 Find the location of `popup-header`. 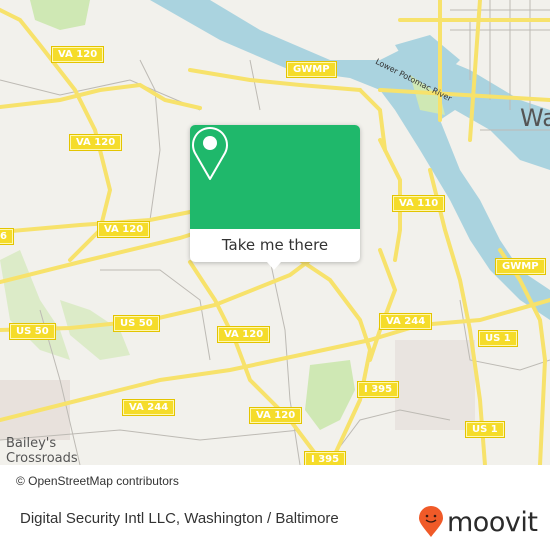

popup-header is located at coordinates (275, 177).